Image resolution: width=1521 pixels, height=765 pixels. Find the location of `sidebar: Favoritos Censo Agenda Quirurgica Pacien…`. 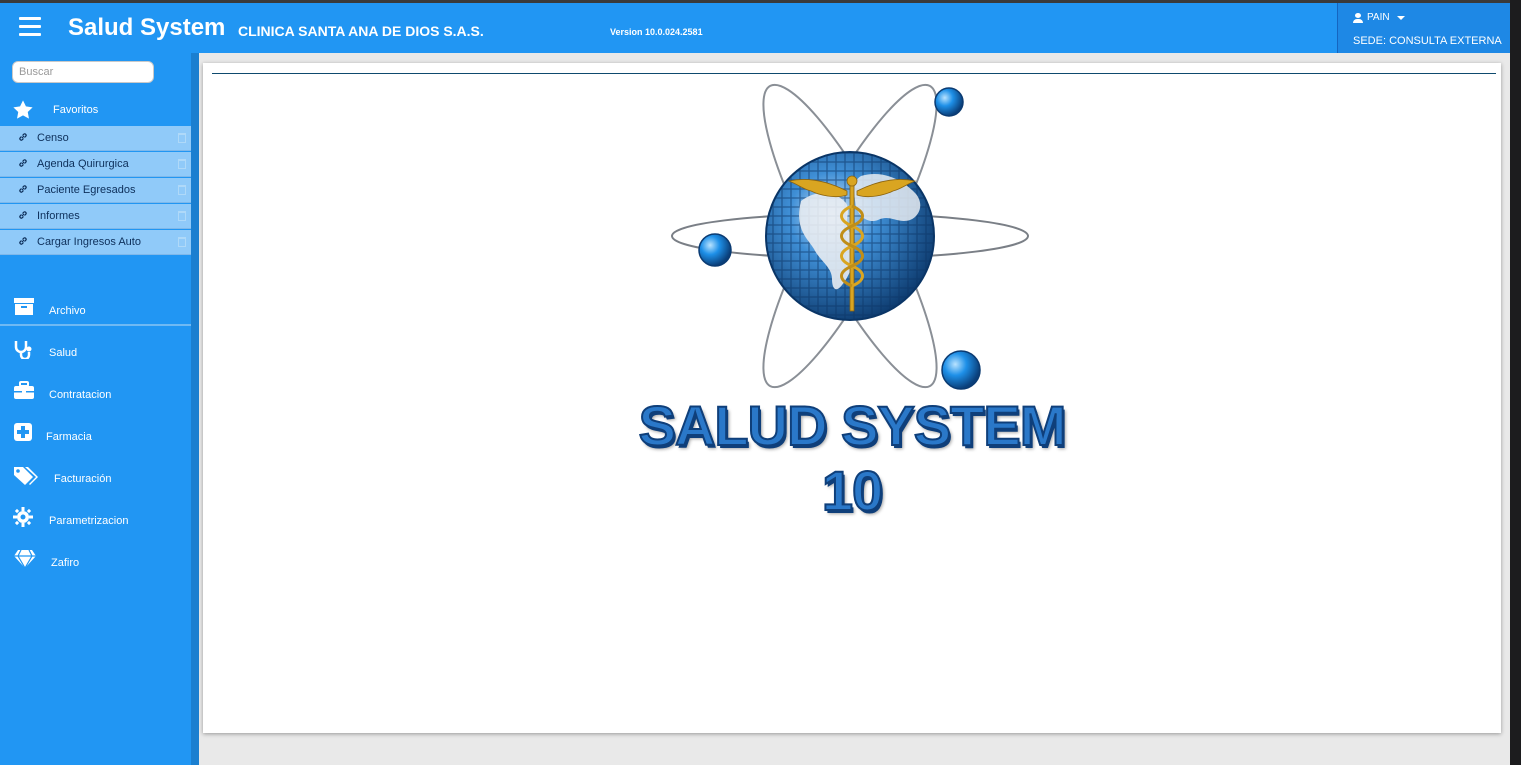

sidebar: Favoritos Censo Agenda Quirurgica Pacien… is located at coordinates (99, 409).